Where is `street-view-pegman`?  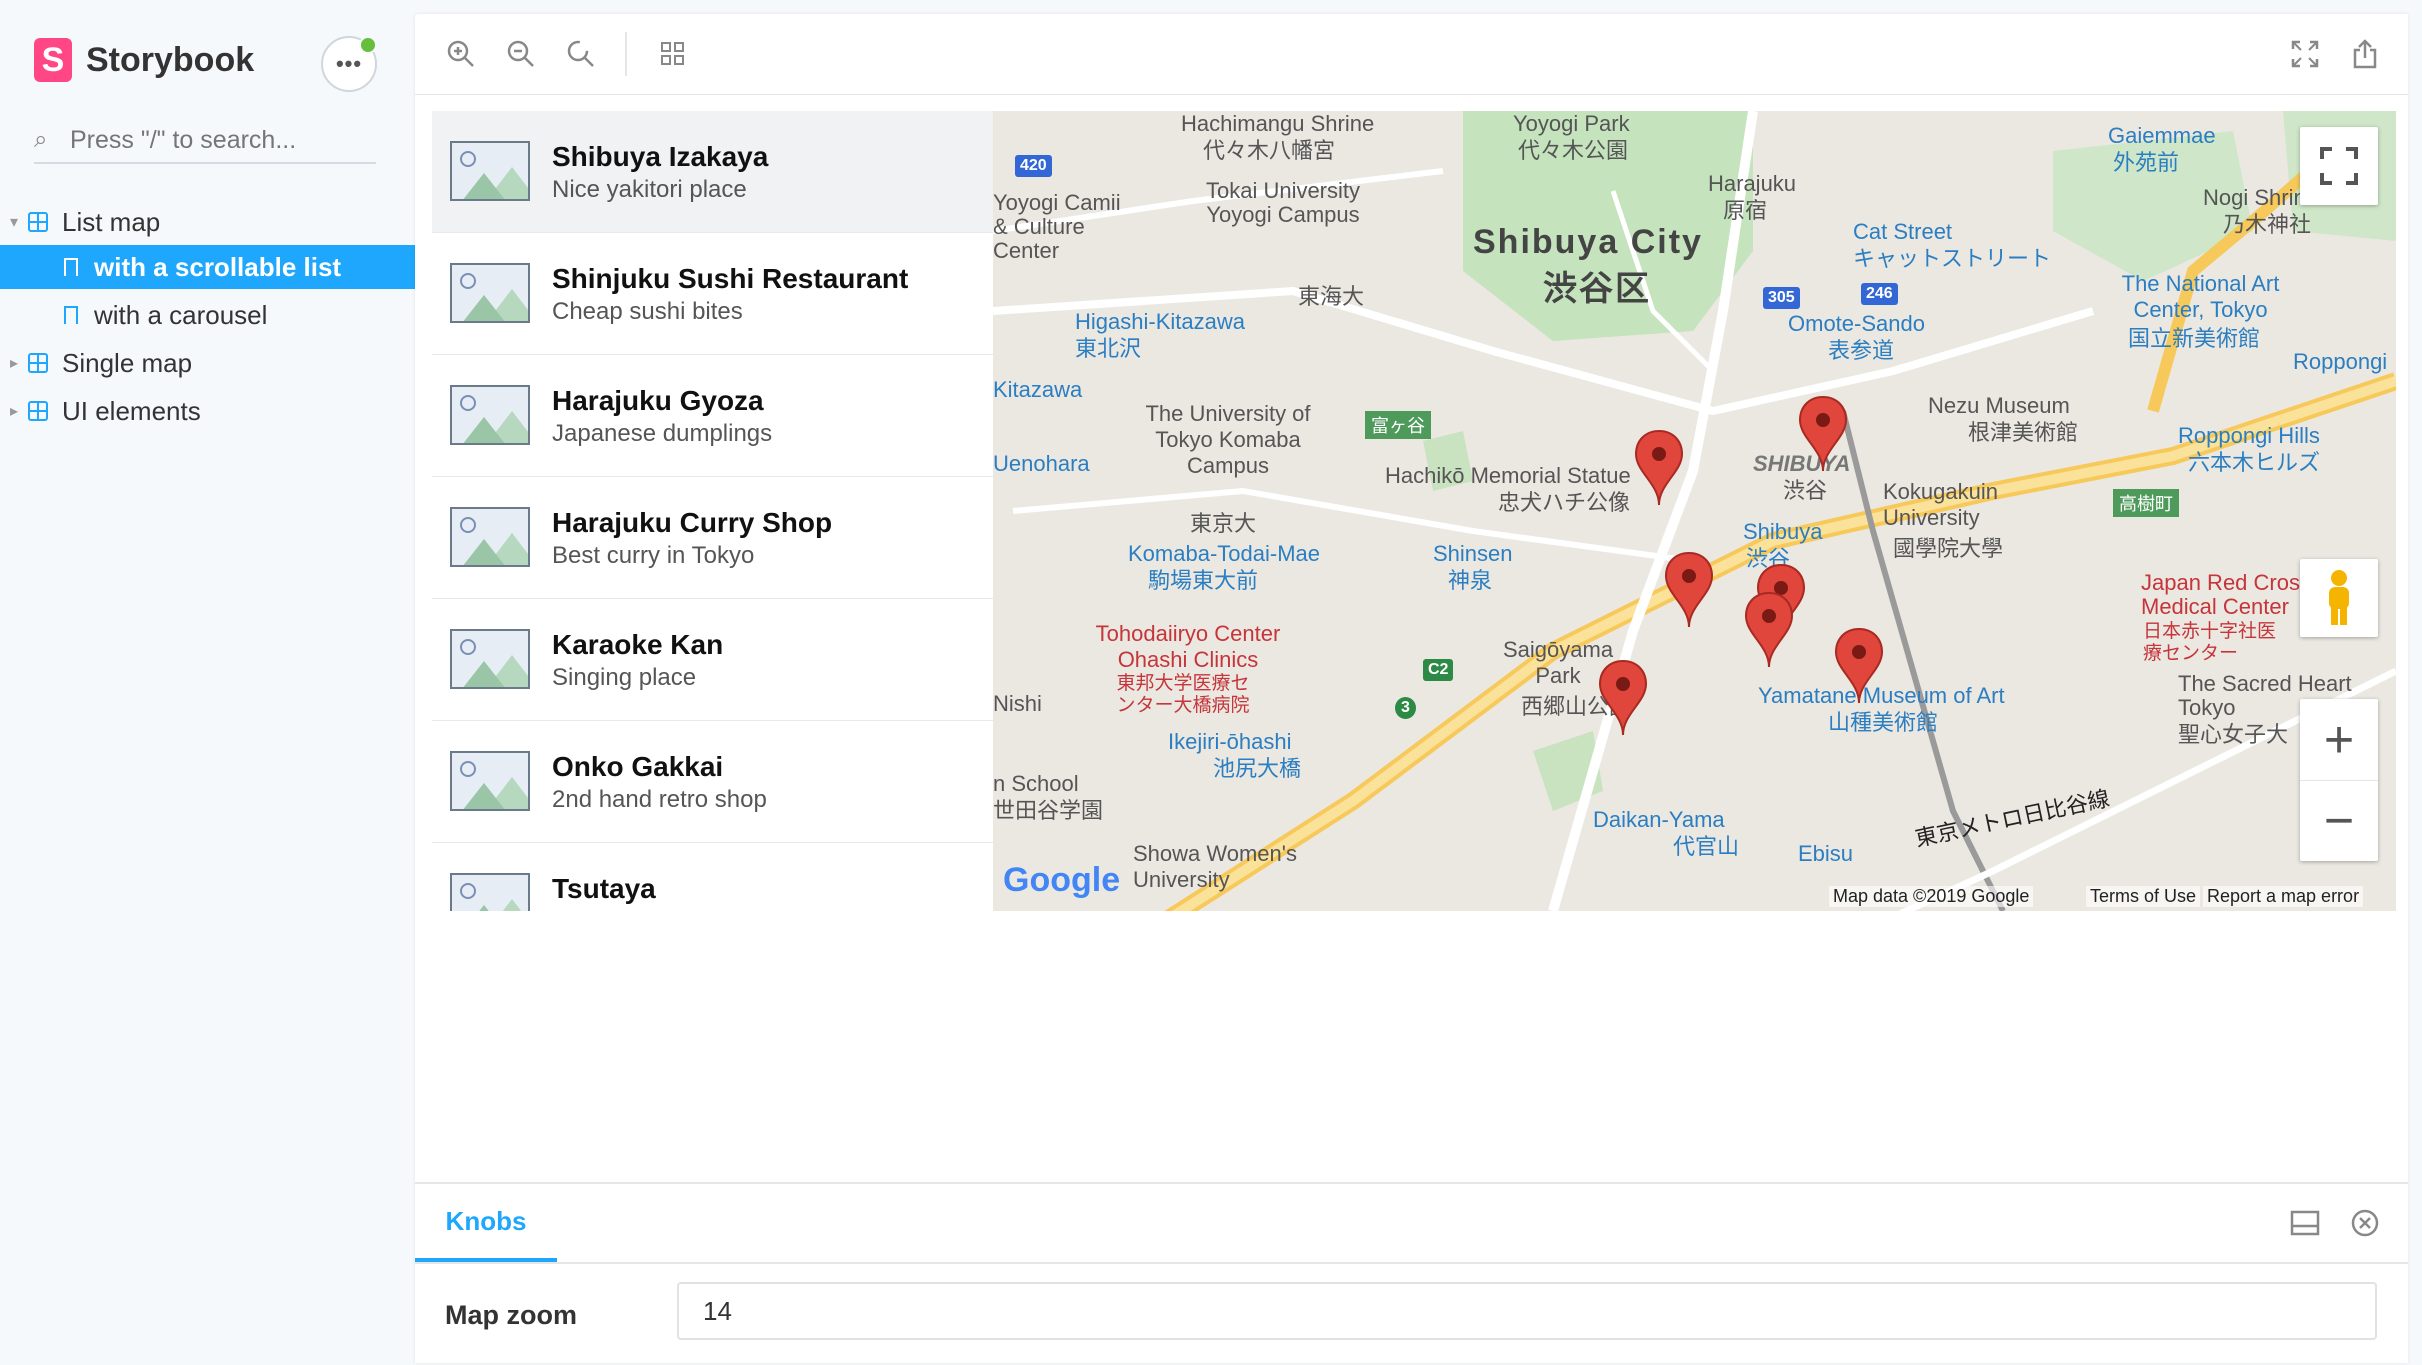
street-view-pegman is located at coordinates (2339, 598).